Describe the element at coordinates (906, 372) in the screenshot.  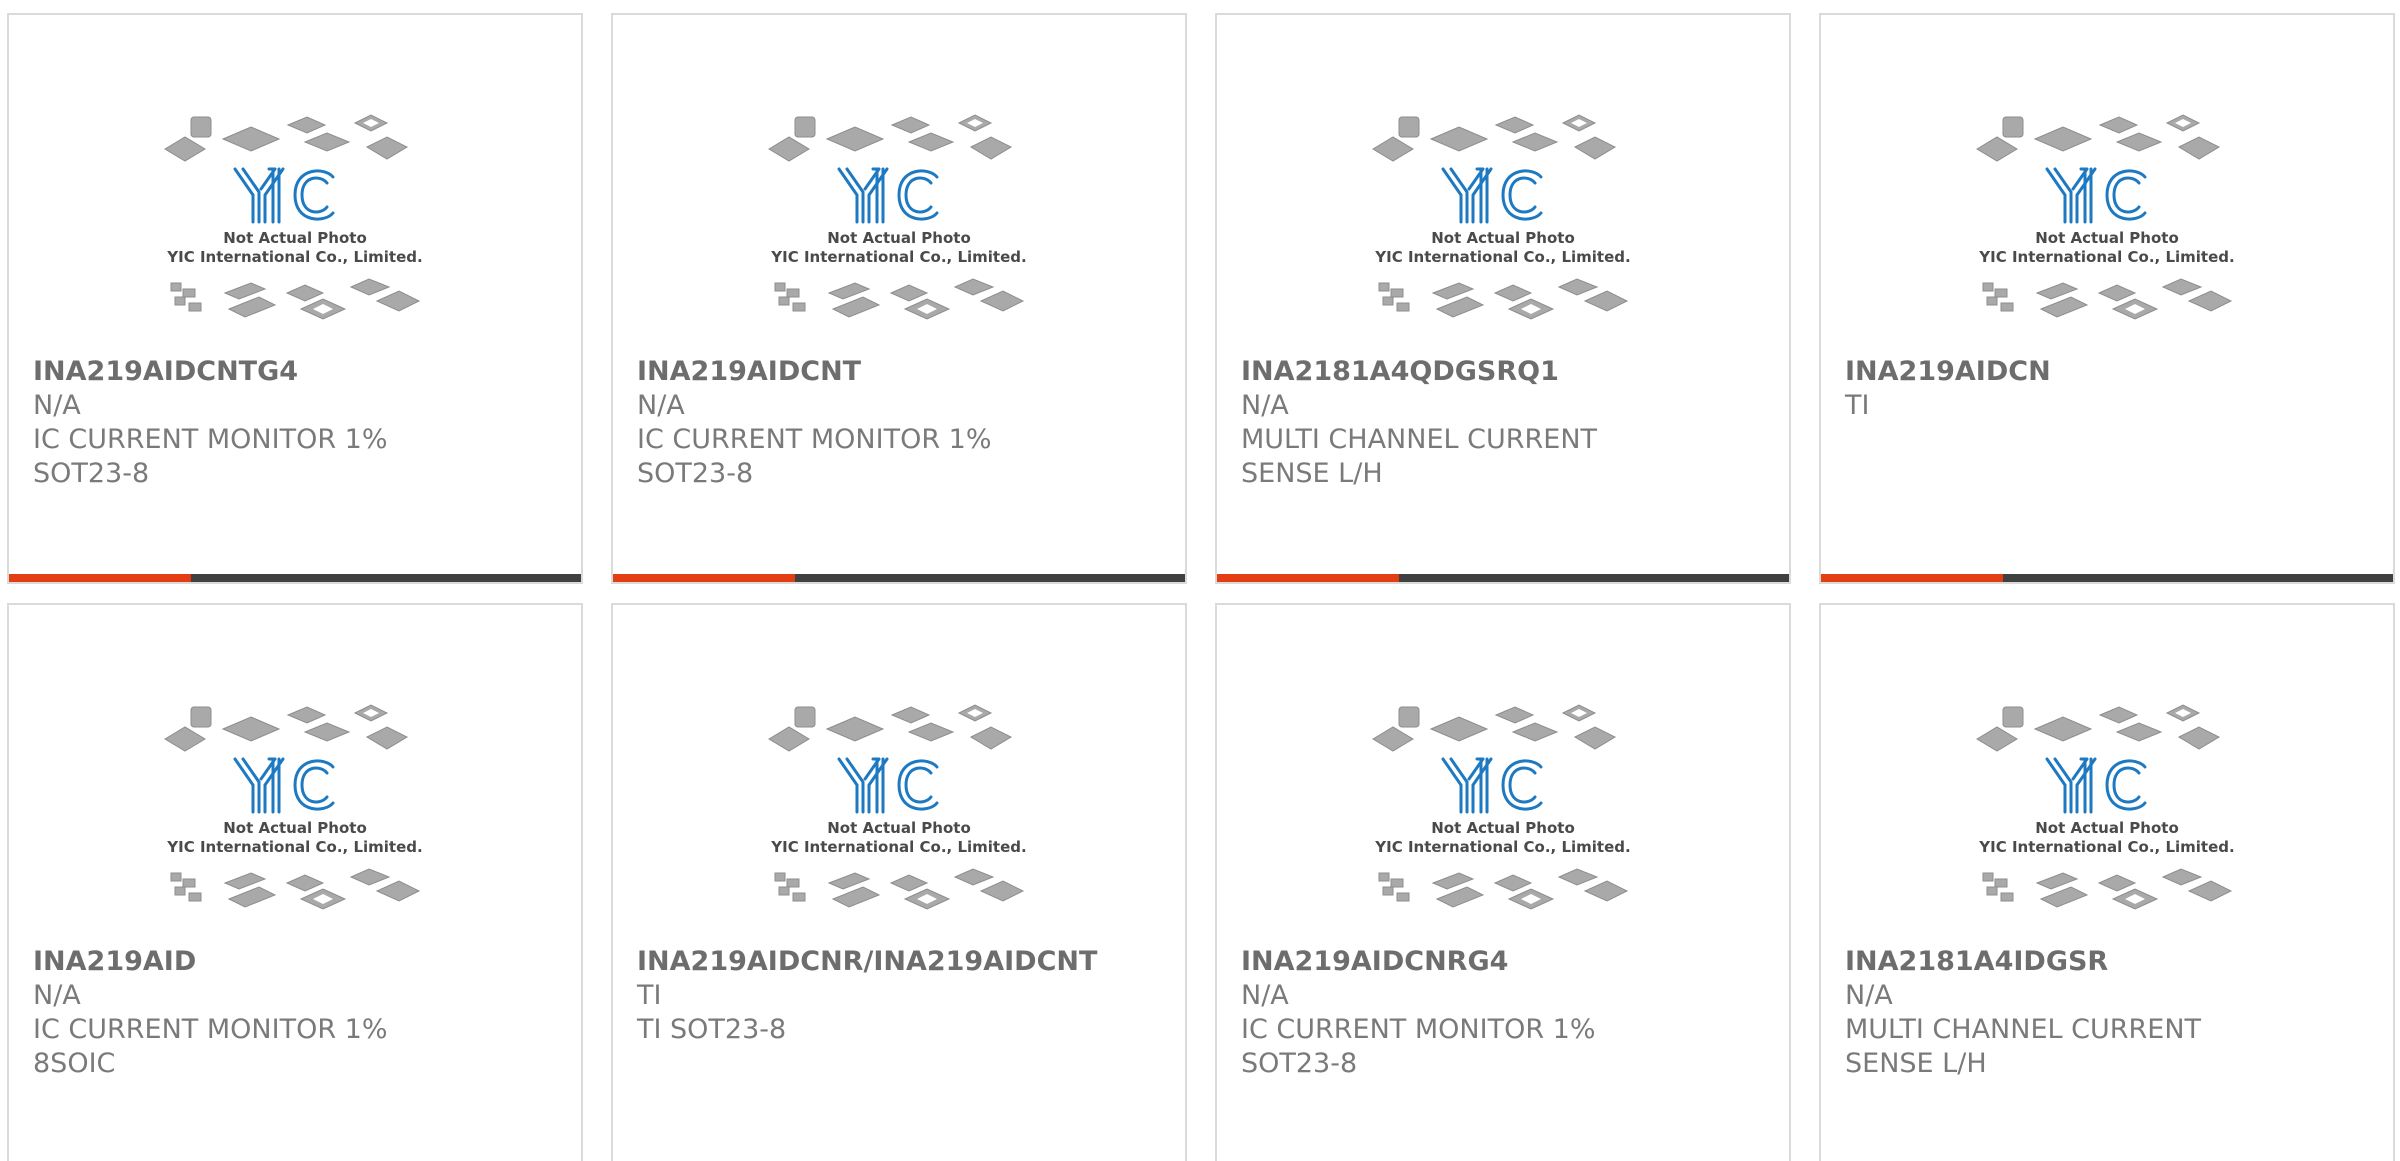
I see `part-number: INA219AIDCNT` at that location.